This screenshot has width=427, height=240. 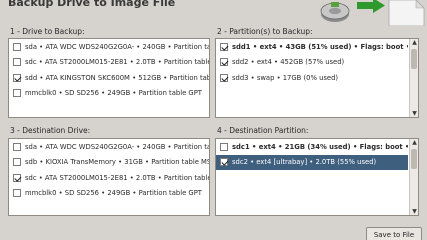 I want to click on list-item-label: sdd2 • ext4 • 452GB (57% used), so click(x=288, y=62).